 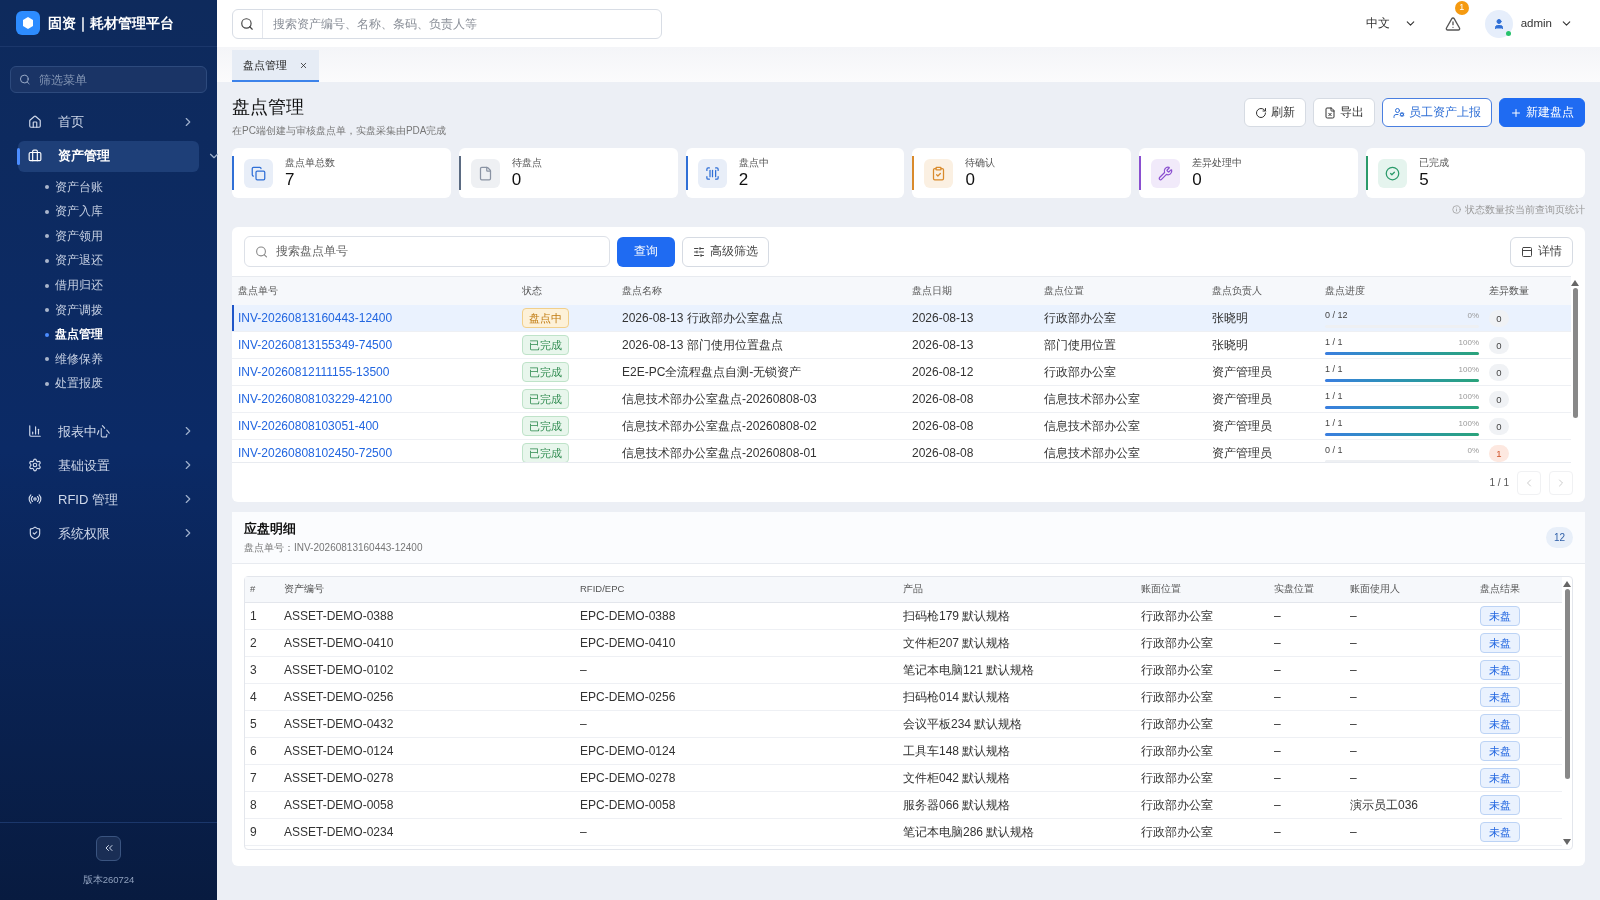 I want to click on table-cell-text: 4, so click(x=254, y=697).